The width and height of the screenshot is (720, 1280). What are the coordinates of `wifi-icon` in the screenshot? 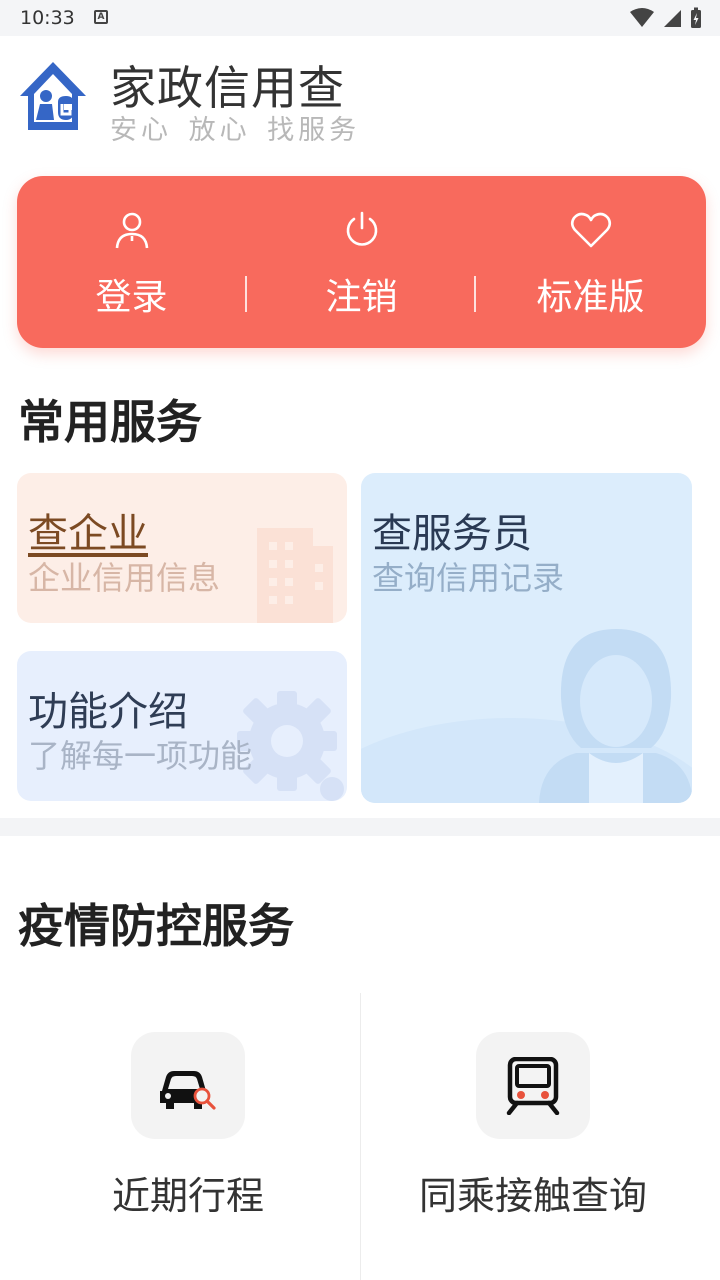 It's located at (642, 17).